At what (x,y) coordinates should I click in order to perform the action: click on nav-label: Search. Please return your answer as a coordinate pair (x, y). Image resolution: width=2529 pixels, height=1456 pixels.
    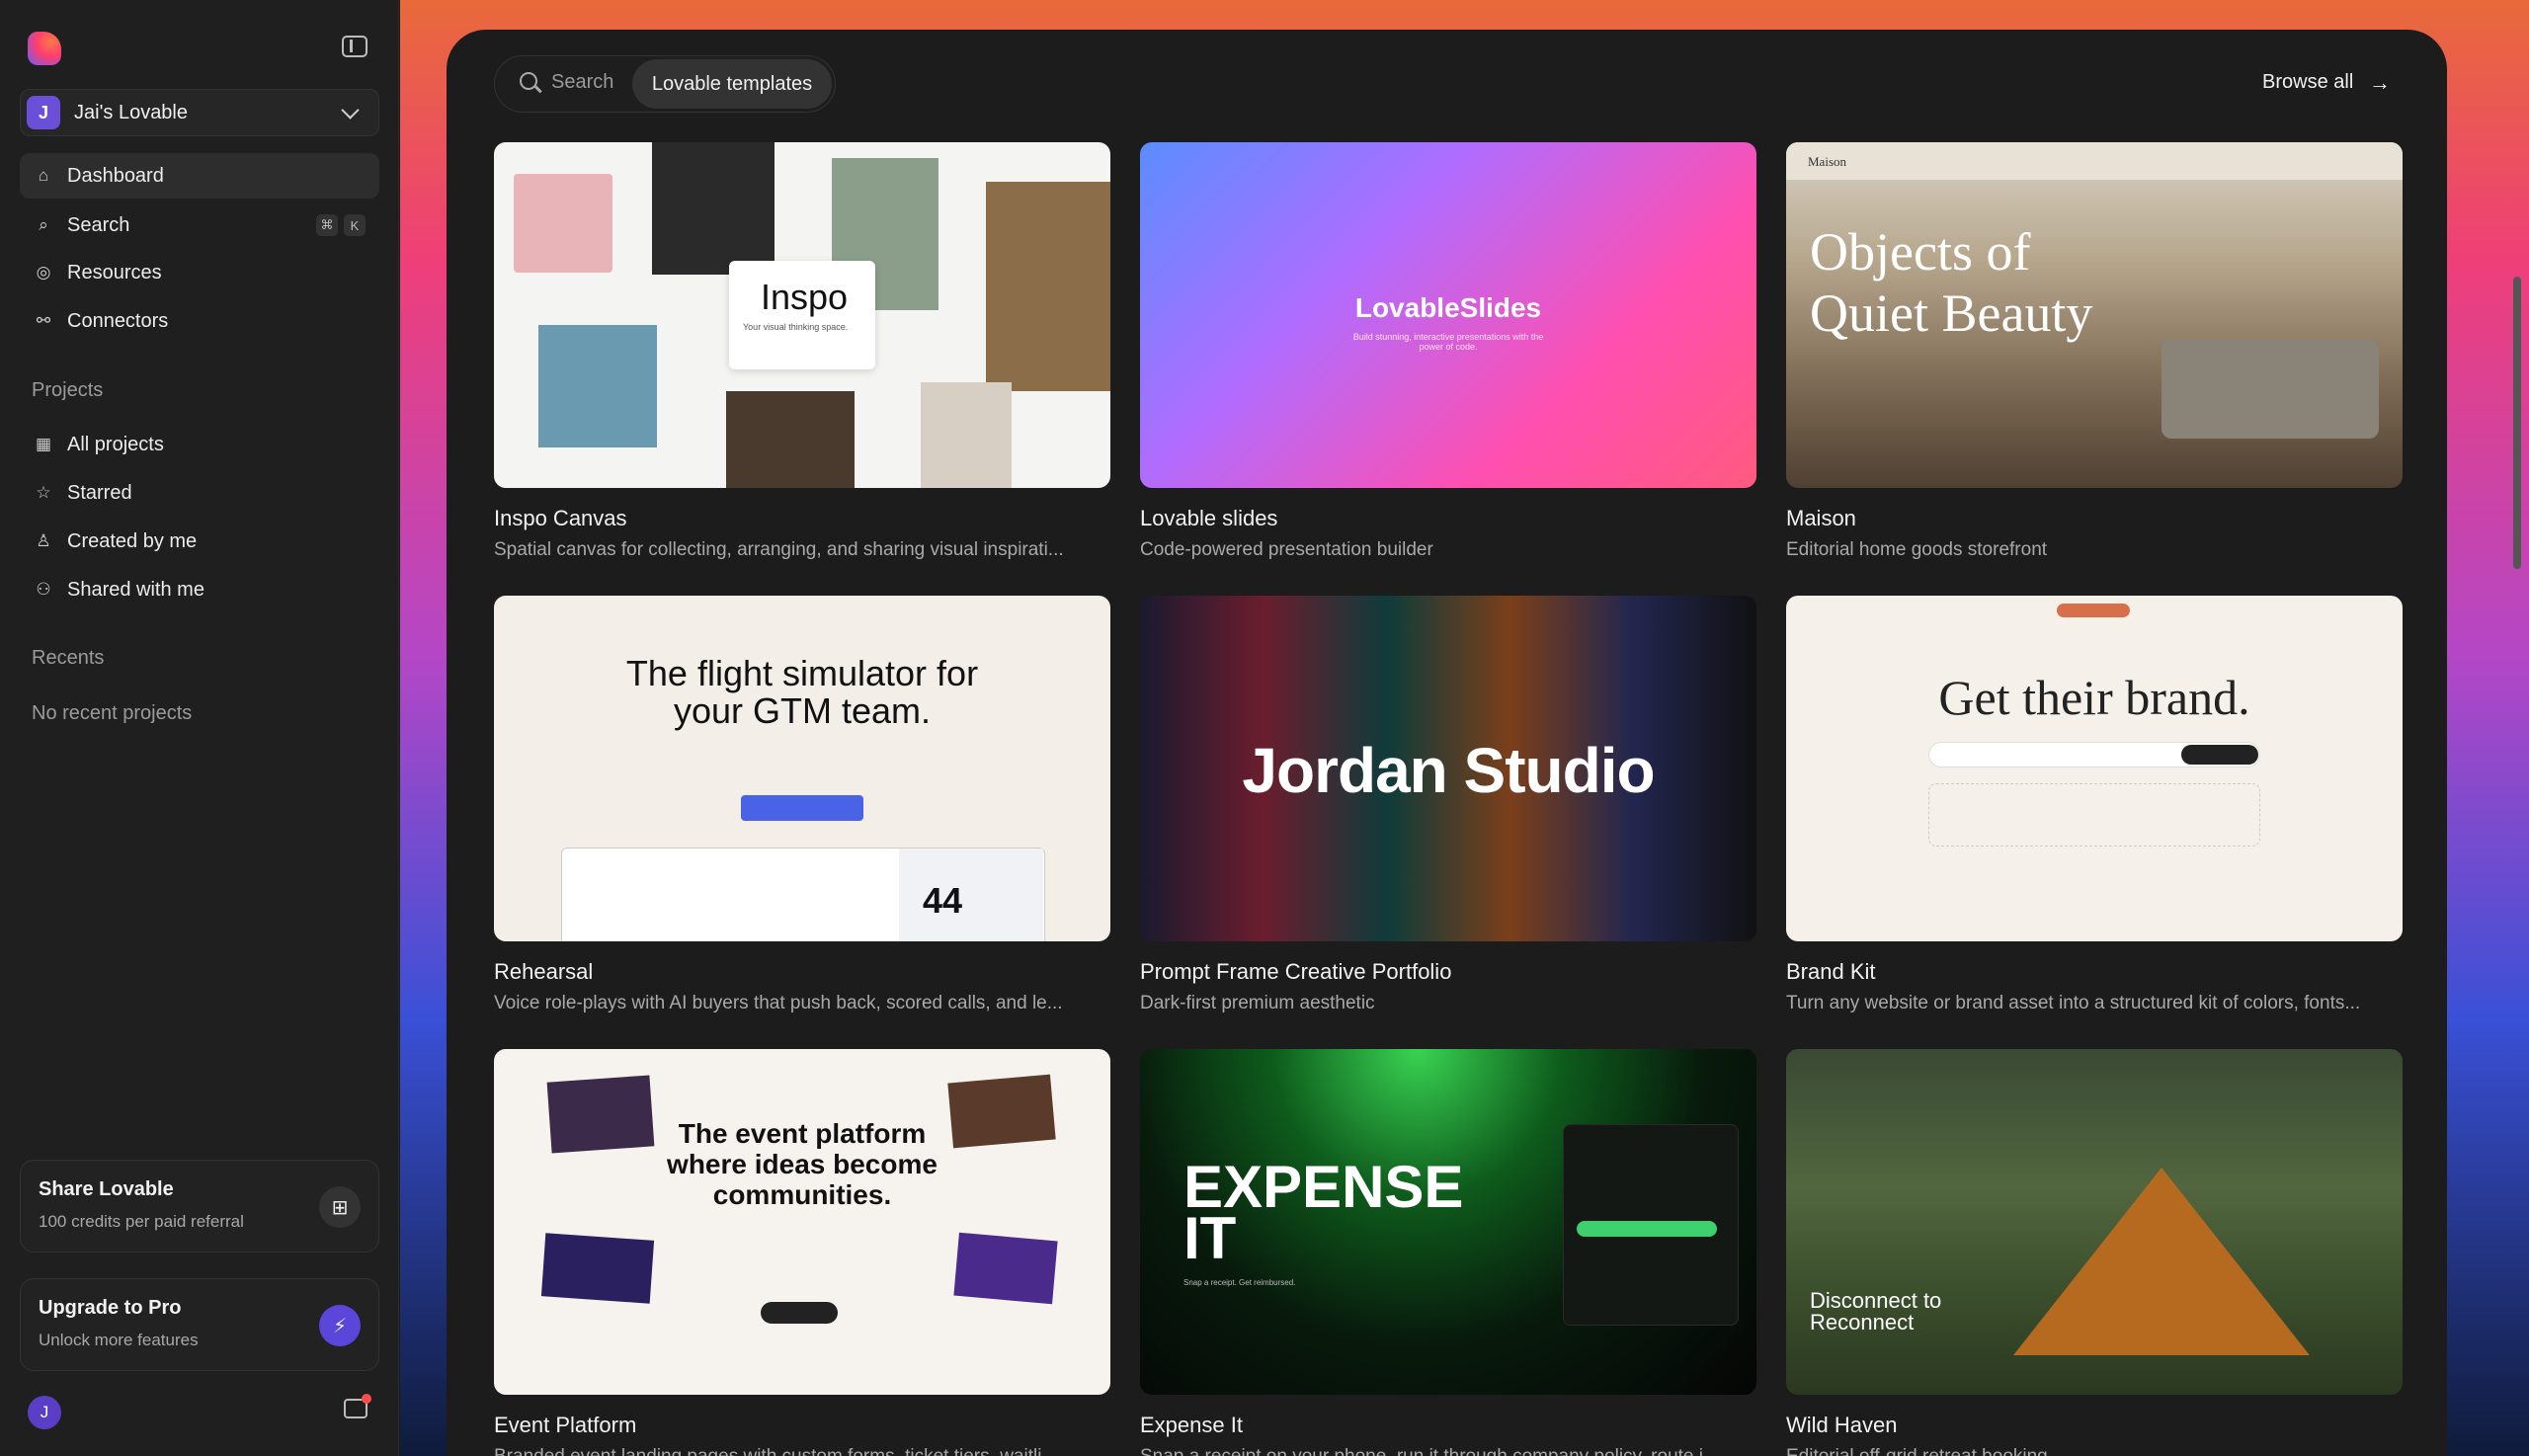
    Looking at the image, I should click on (98, 224).